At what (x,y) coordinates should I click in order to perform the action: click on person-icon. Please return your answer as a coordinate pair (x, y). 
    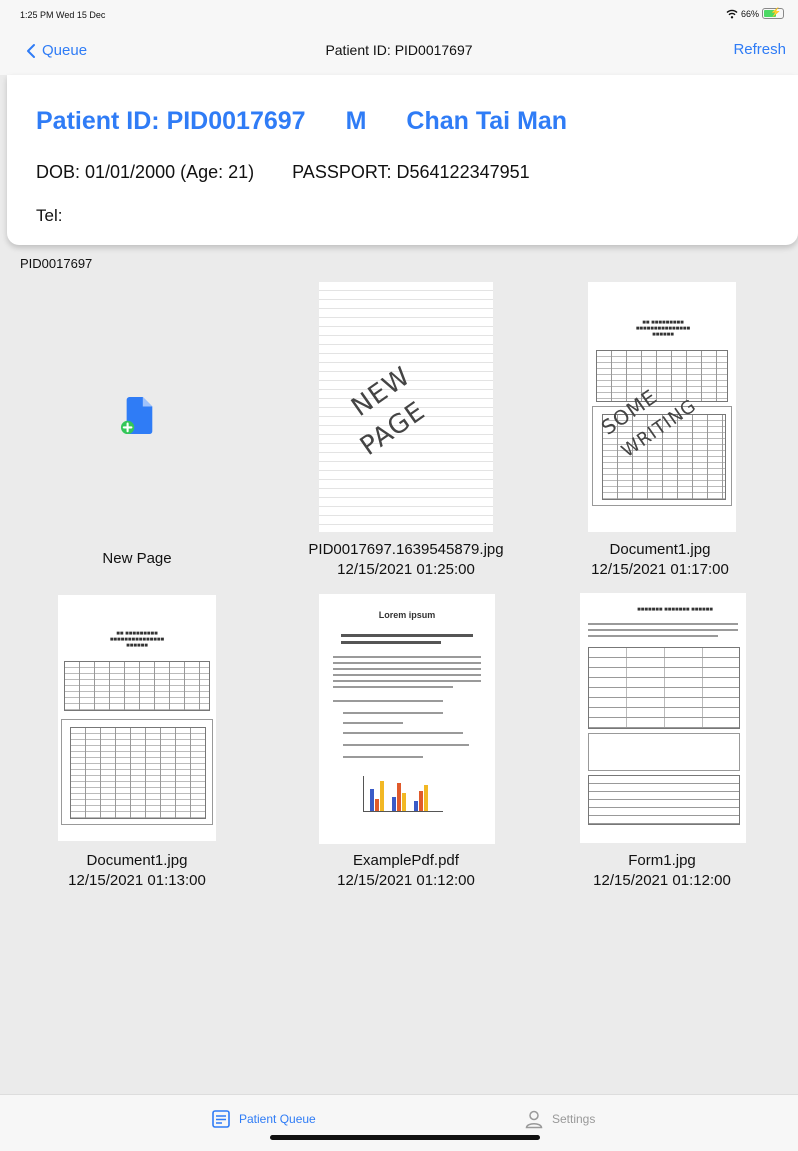
    Looking at the image, I should click on (534, 1119).